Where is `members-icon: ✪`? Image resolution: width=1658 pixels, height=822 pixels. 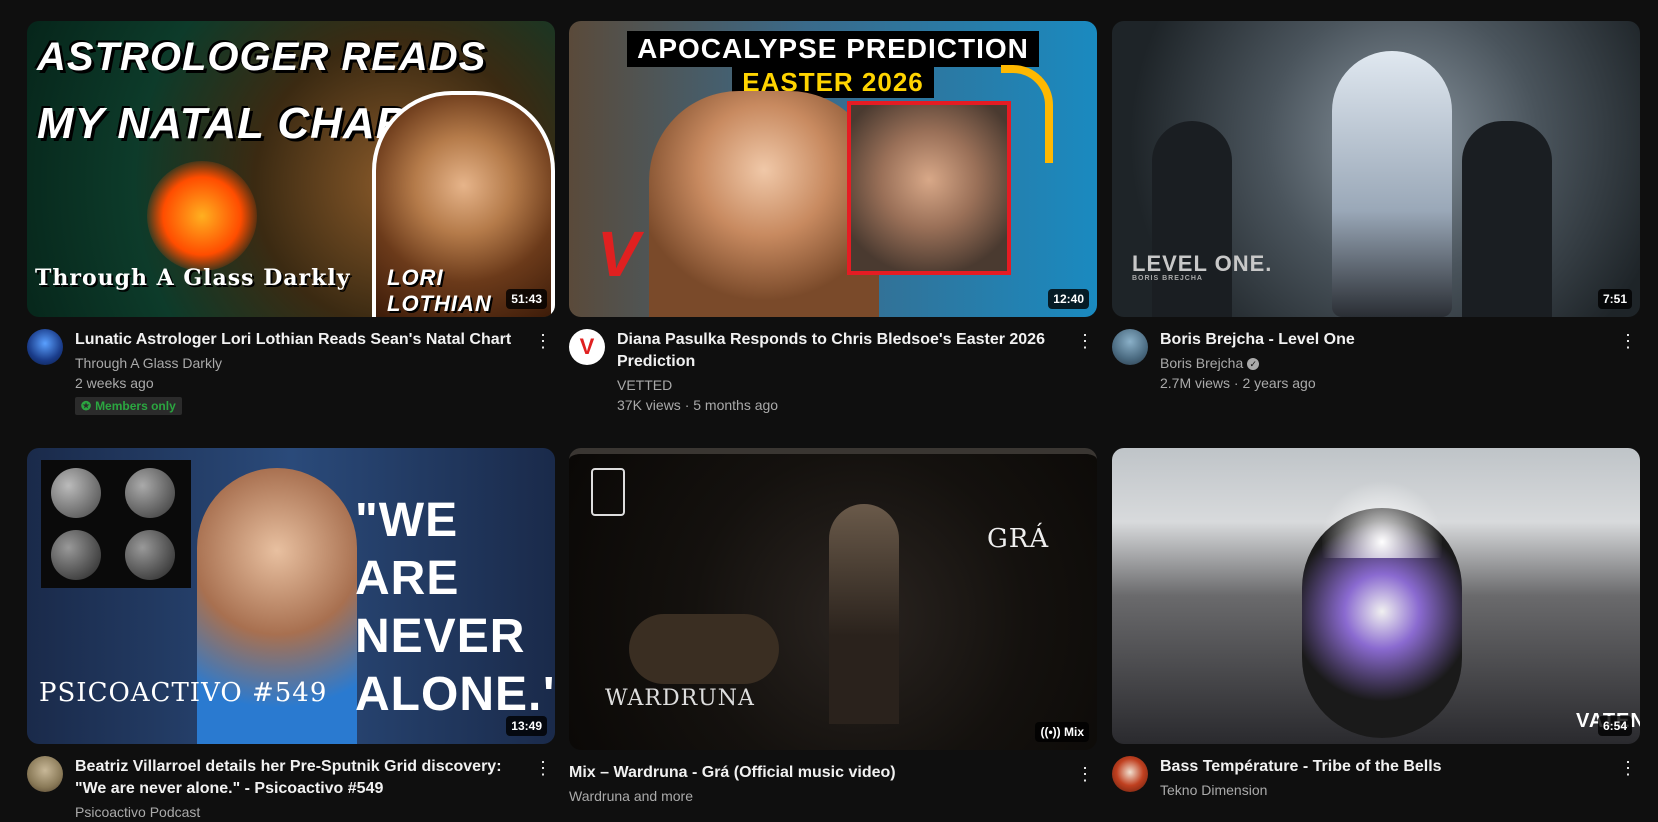 members-icon: ✪ is located at coordinates (86, 406).